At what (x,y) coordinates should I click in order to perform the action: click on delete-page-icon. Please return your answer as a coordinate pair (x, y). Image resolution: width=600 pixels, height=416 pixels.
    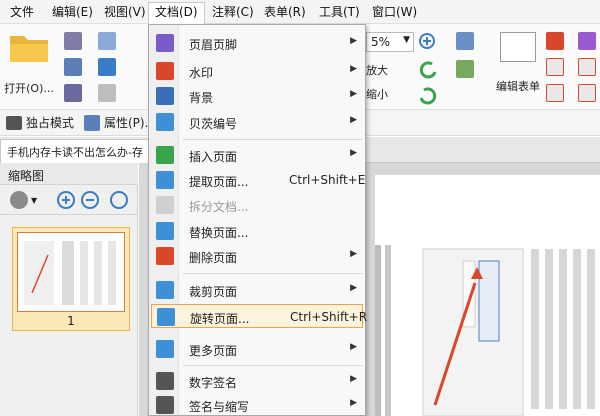
    Looking at the image, I should click on (165, 256).